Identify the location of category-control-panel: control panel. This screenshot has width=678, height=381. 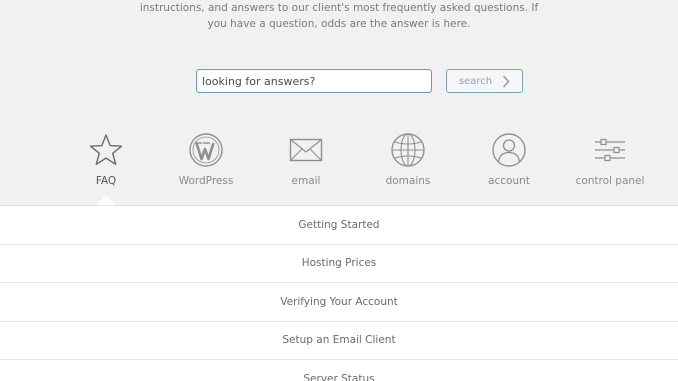
(610, 159).